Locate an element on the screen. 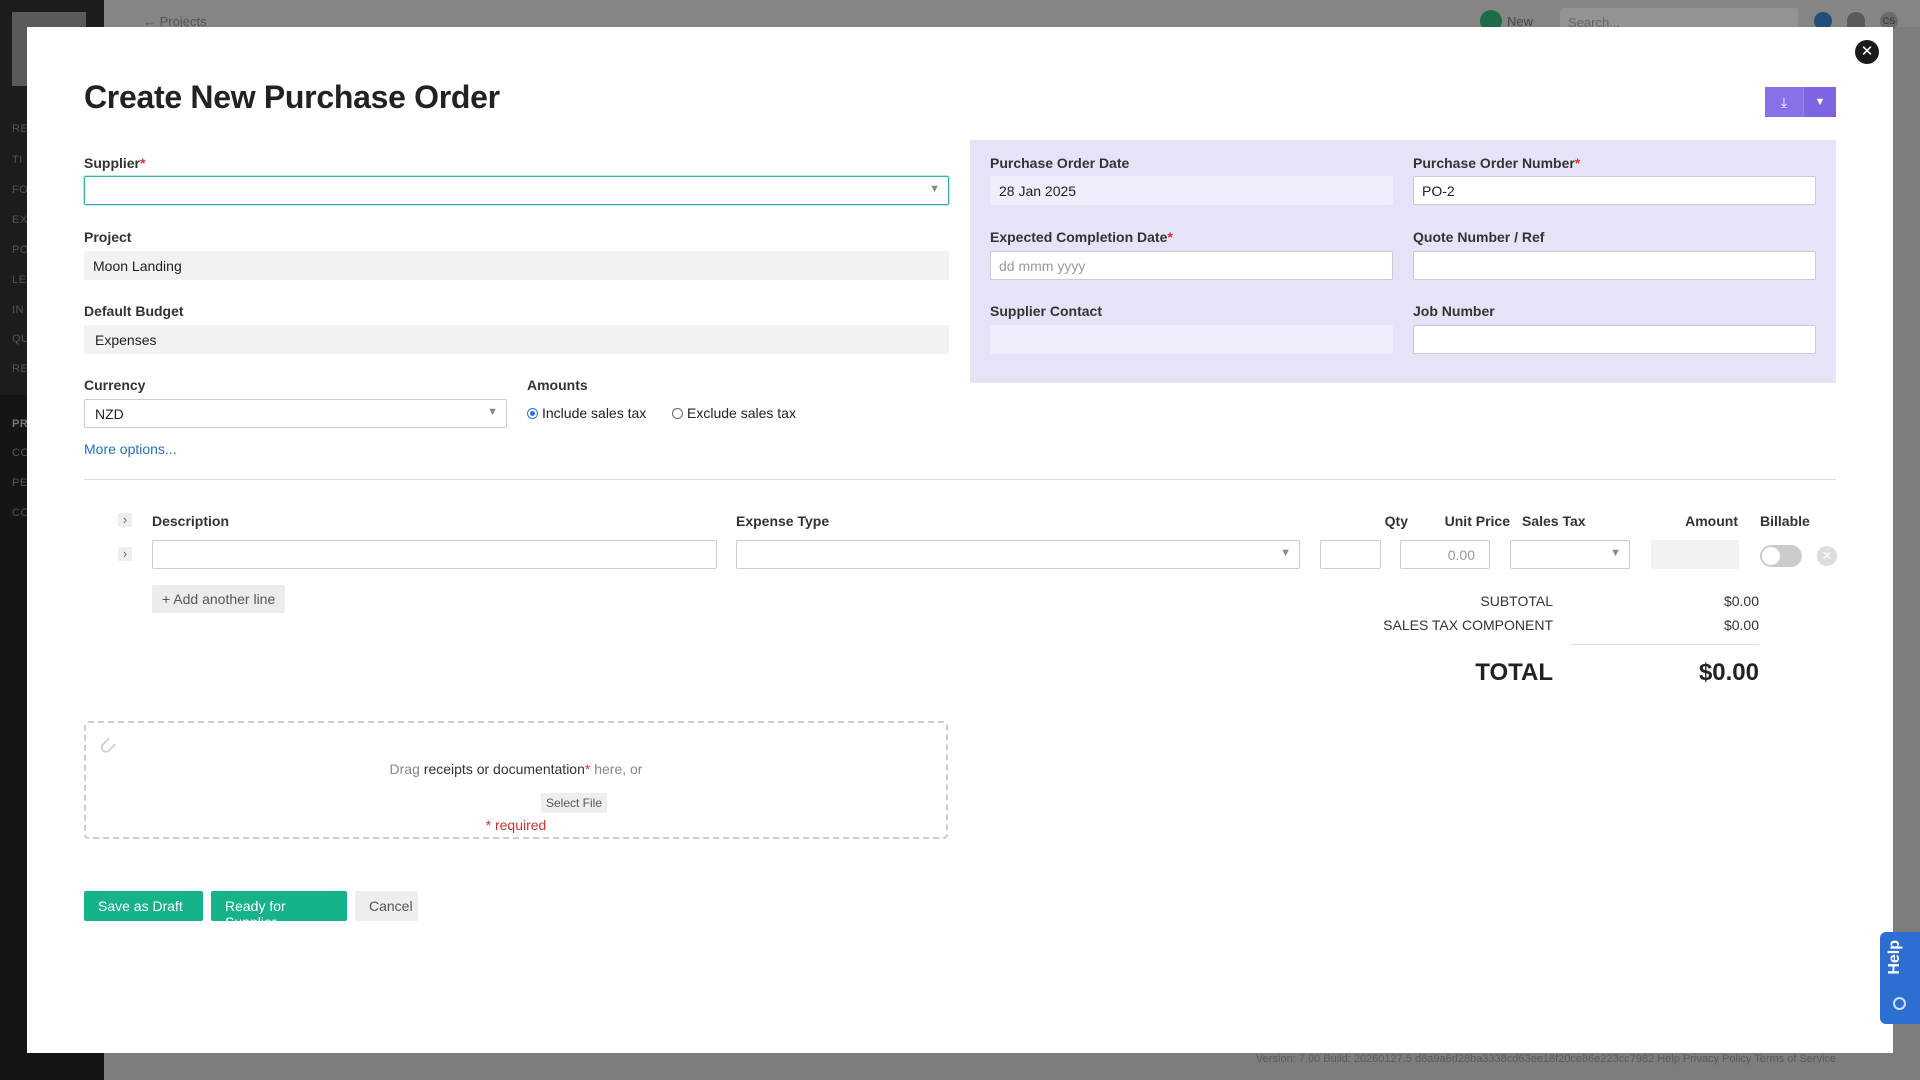 The width and height of the screenshot is (1920, 1080). section-divider is located at coordinates (960, 479).